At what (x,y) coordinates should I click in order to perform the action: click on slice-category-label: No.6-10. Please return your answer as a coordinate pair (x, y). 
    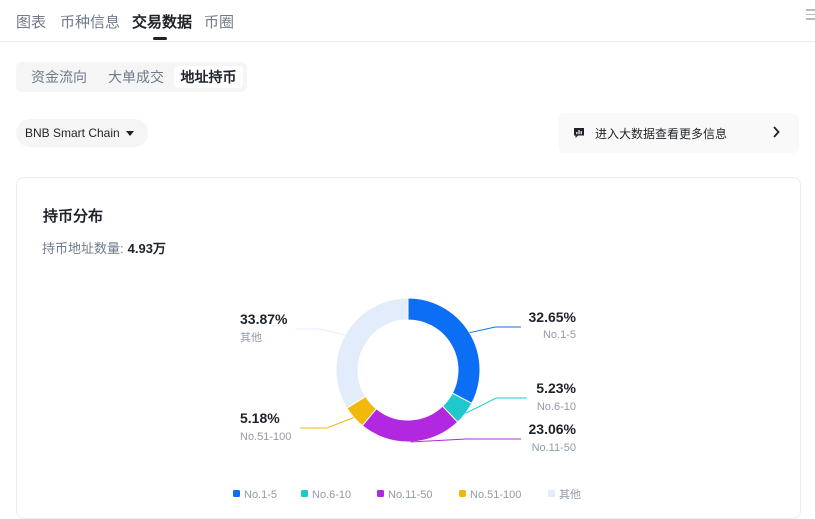
    Looking at the image, I should click on (556, 407).